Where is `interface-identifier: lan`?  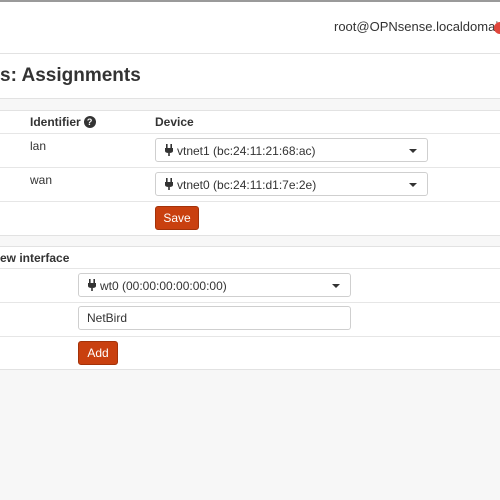 interface-identifier: lan is located at coordinates (38, 146).